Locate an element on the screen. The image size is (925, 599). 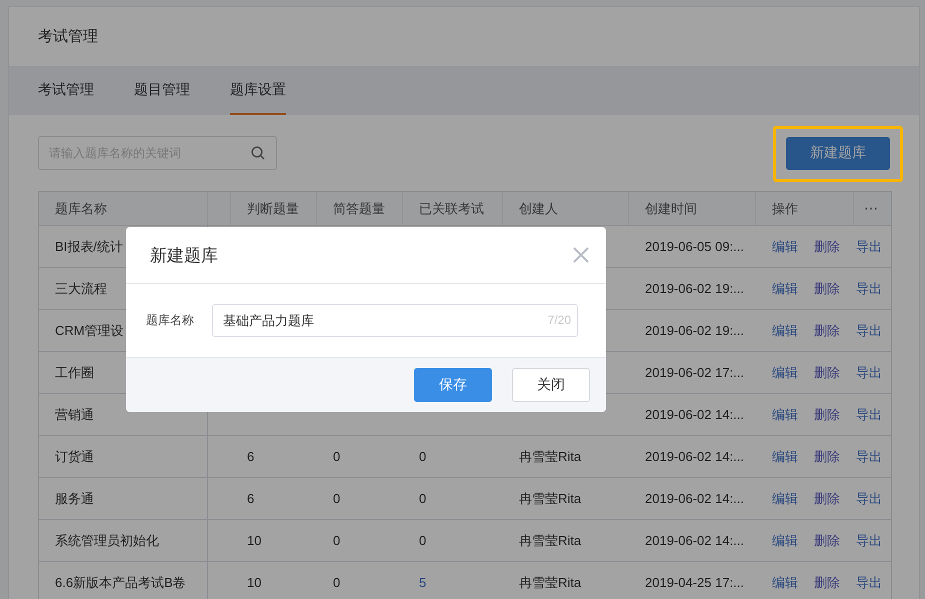
dialog-title: 新建题库 is located at coordinates (184, 255).